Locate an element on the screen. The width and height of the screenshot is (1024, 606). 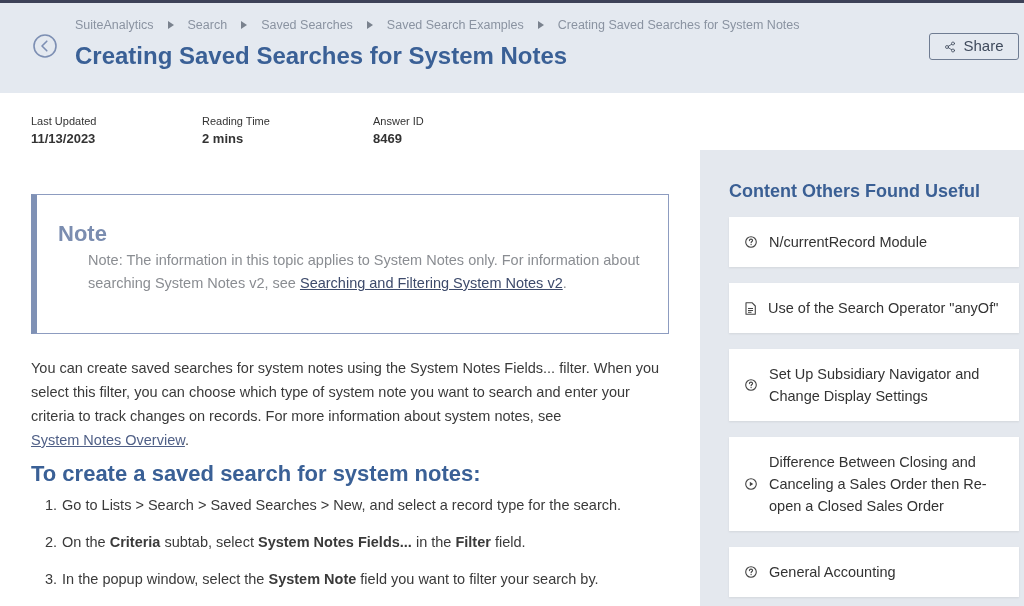
related-article-card: Use of the Search Operator "anyOf" is located at coordinates (874, 308).